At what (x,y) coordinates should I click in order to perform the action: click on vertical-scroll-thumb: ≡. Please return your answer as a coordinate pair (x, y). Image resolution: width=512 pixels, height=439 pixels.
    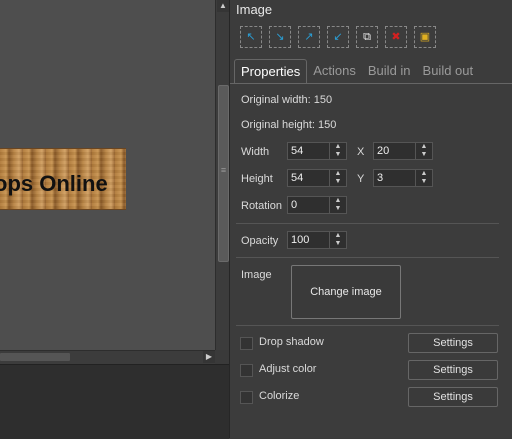
    Looking at the image, I should click on (223, 173).